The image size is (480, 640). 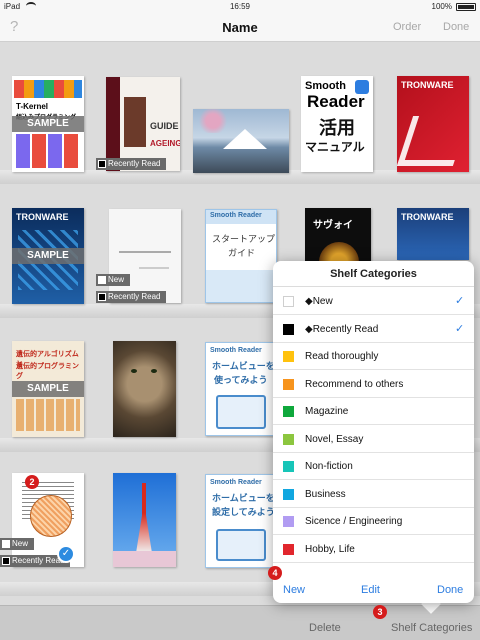 What do you see at coordinates (165, 143) in the screenshot?
I see `book-subtitle: AGEING` at bounding box center [165, 143].